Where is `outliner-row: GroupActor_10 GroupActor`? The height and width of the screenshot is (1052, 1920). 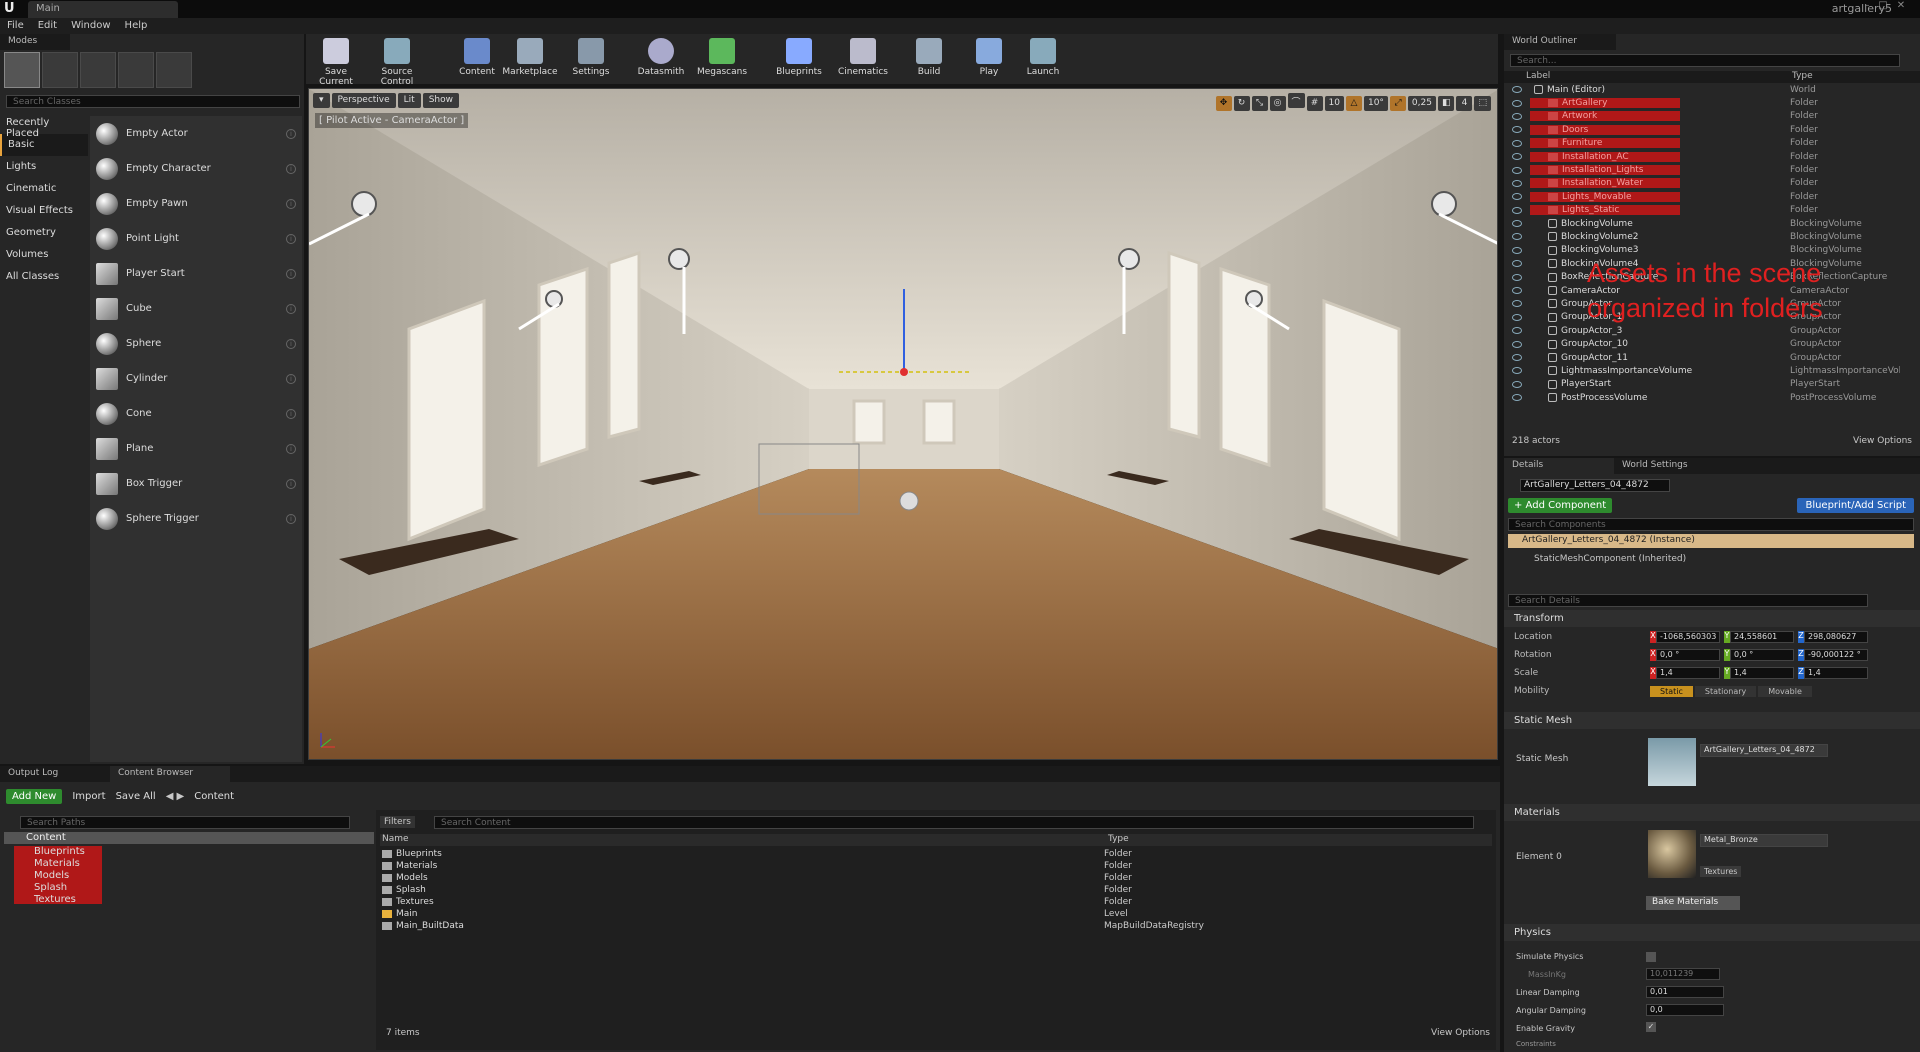
outliner-row: GroupActor_10 GroupActor is located at coordinates (1712, 343).